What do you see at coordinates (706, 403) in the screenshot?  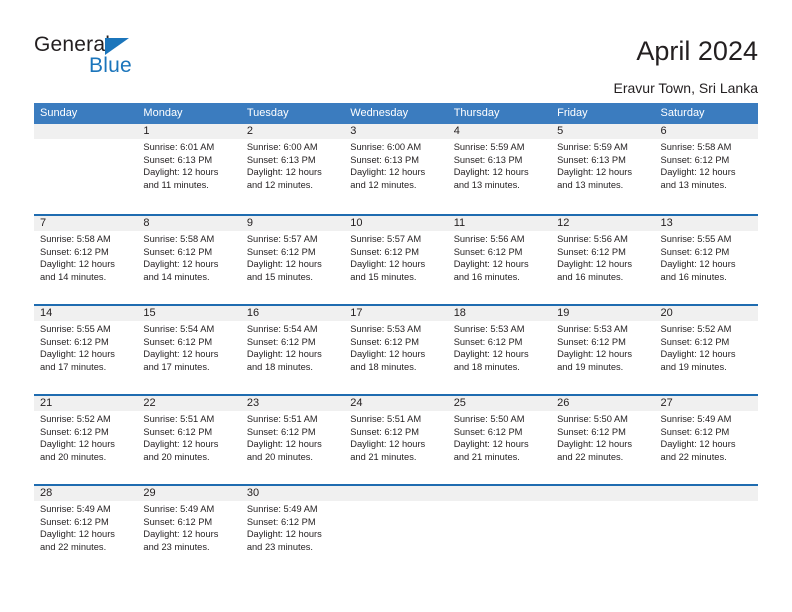 I see `day-number: 27` at bounding box center [706, 403].